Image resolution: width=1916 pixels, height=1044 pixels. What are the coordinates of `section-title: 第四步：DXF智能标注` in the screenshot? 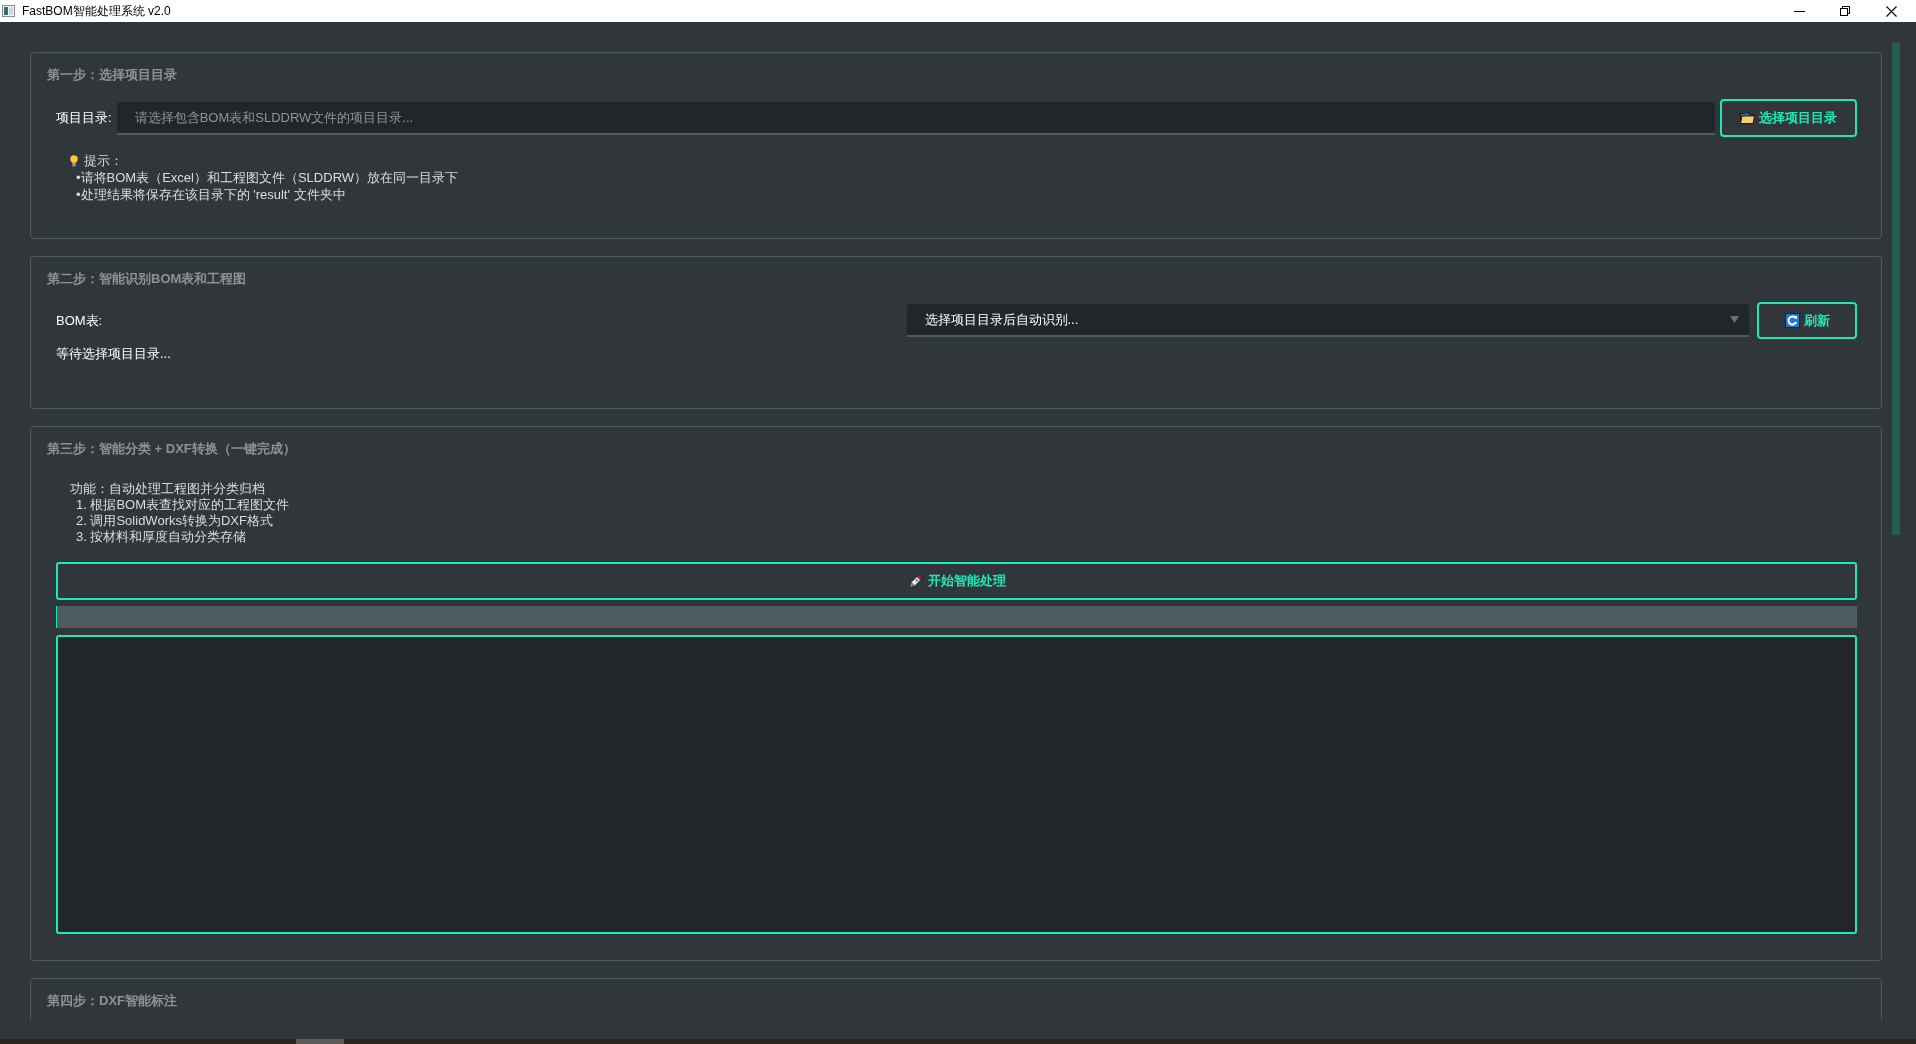 It's located at (112, 1001).